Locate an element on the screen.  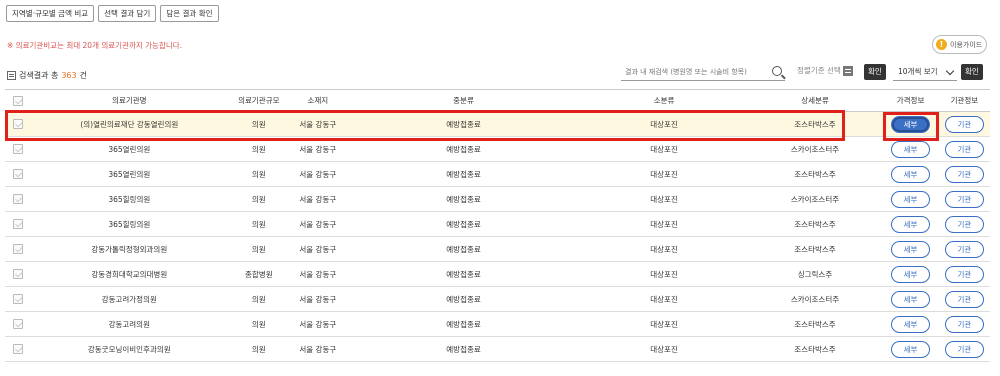
header-mid-category: 중분류 is located at coordinates (463, 100).